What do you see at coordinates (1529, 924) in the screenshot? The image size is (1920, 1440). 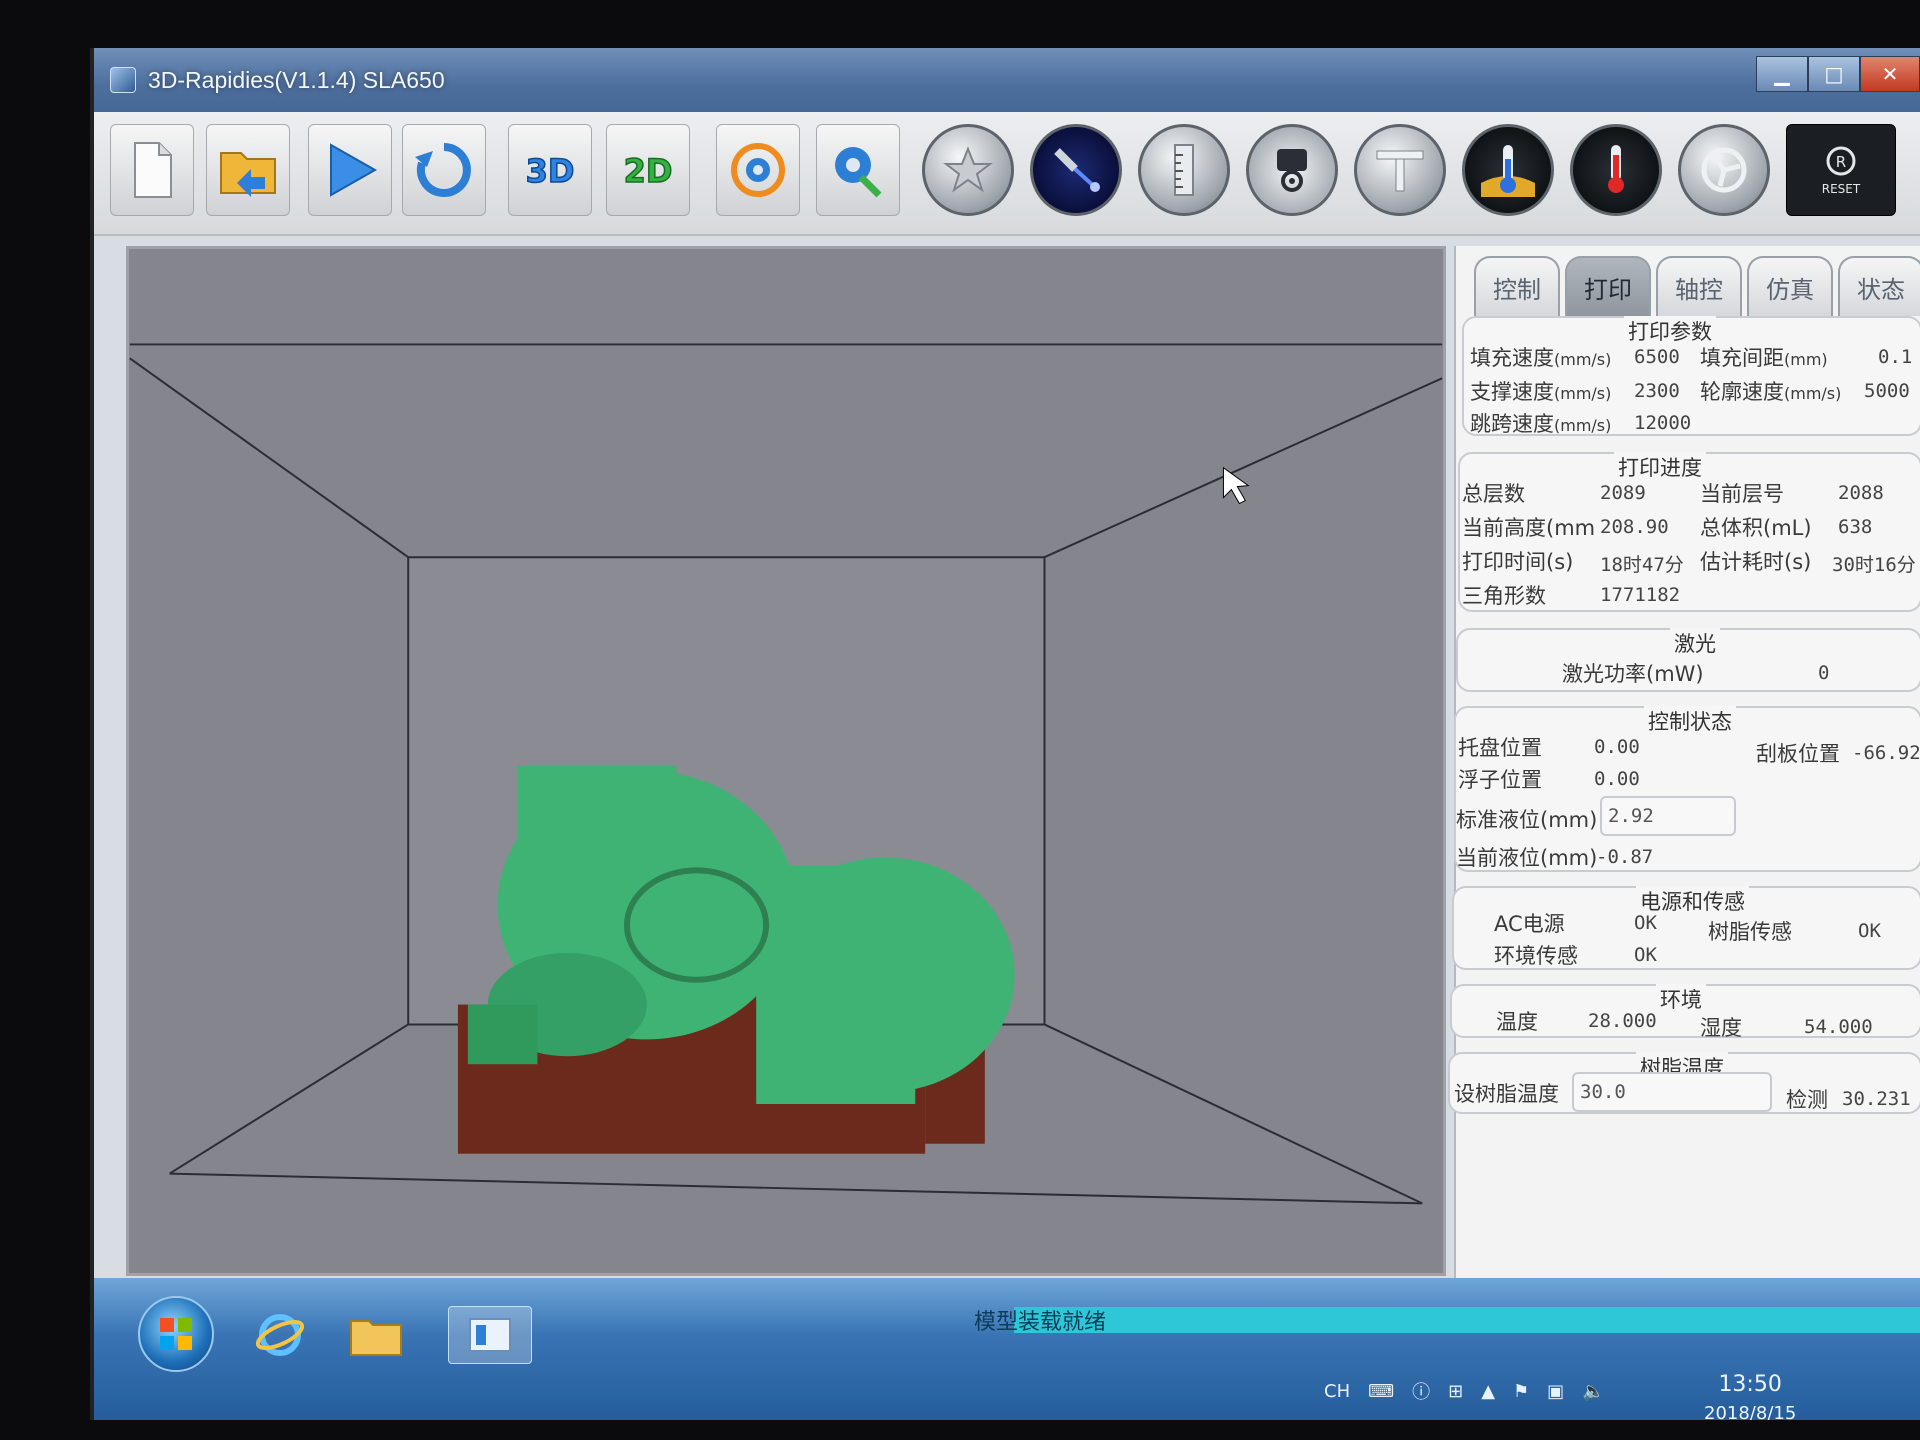 I see `field-label: AC电源` at bounding box center [1529, 924].